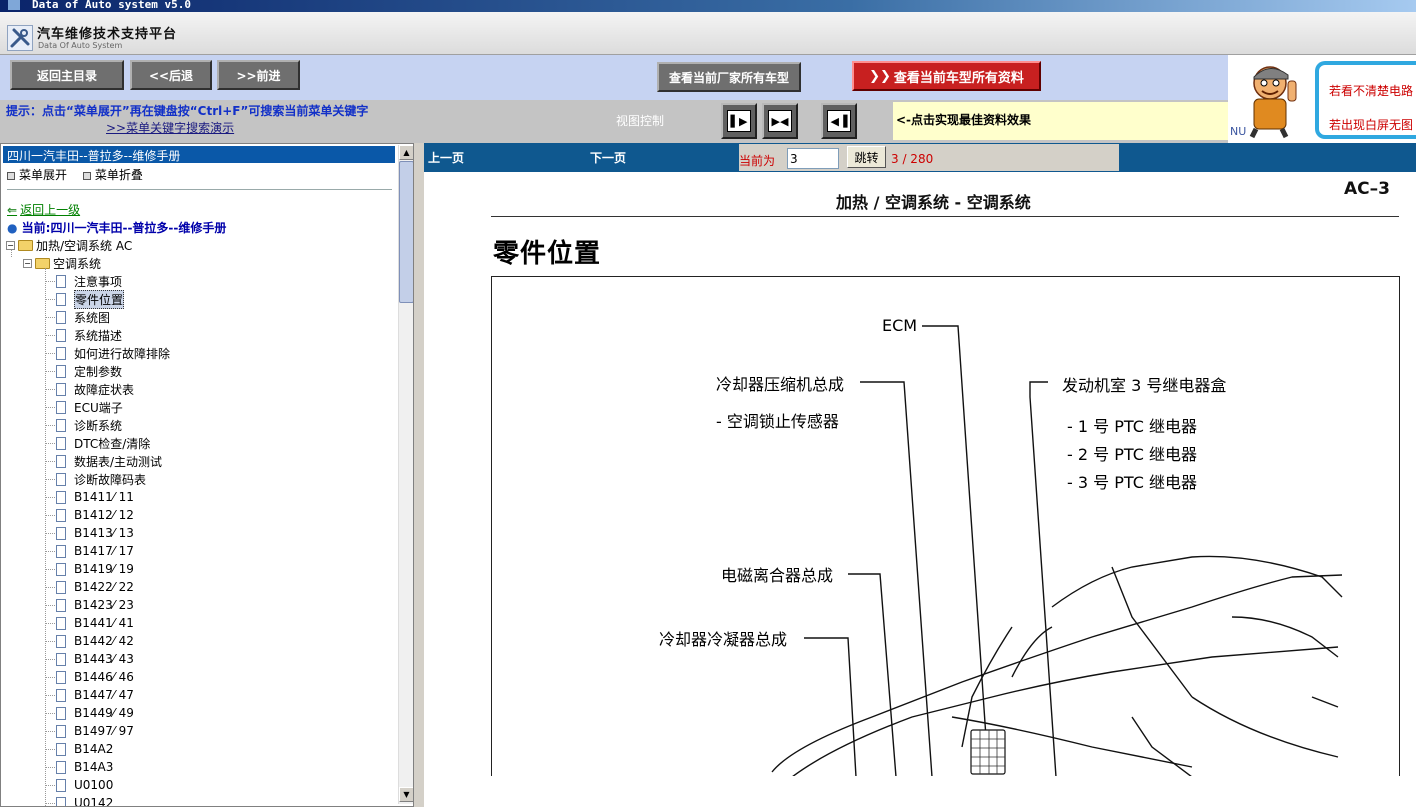  I want to click on all-models-button: 查看当前厂家所有车型, so click(729, 77).